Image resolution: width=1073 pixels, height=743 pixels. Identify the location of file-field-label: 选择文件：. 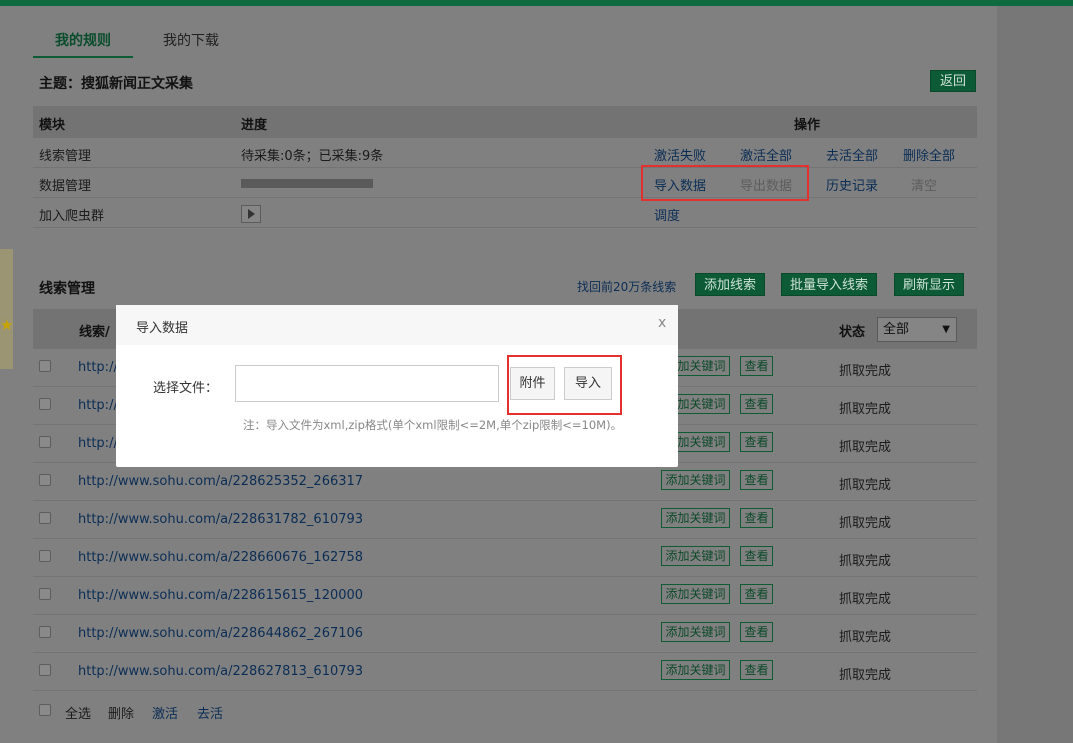
(186, 388).